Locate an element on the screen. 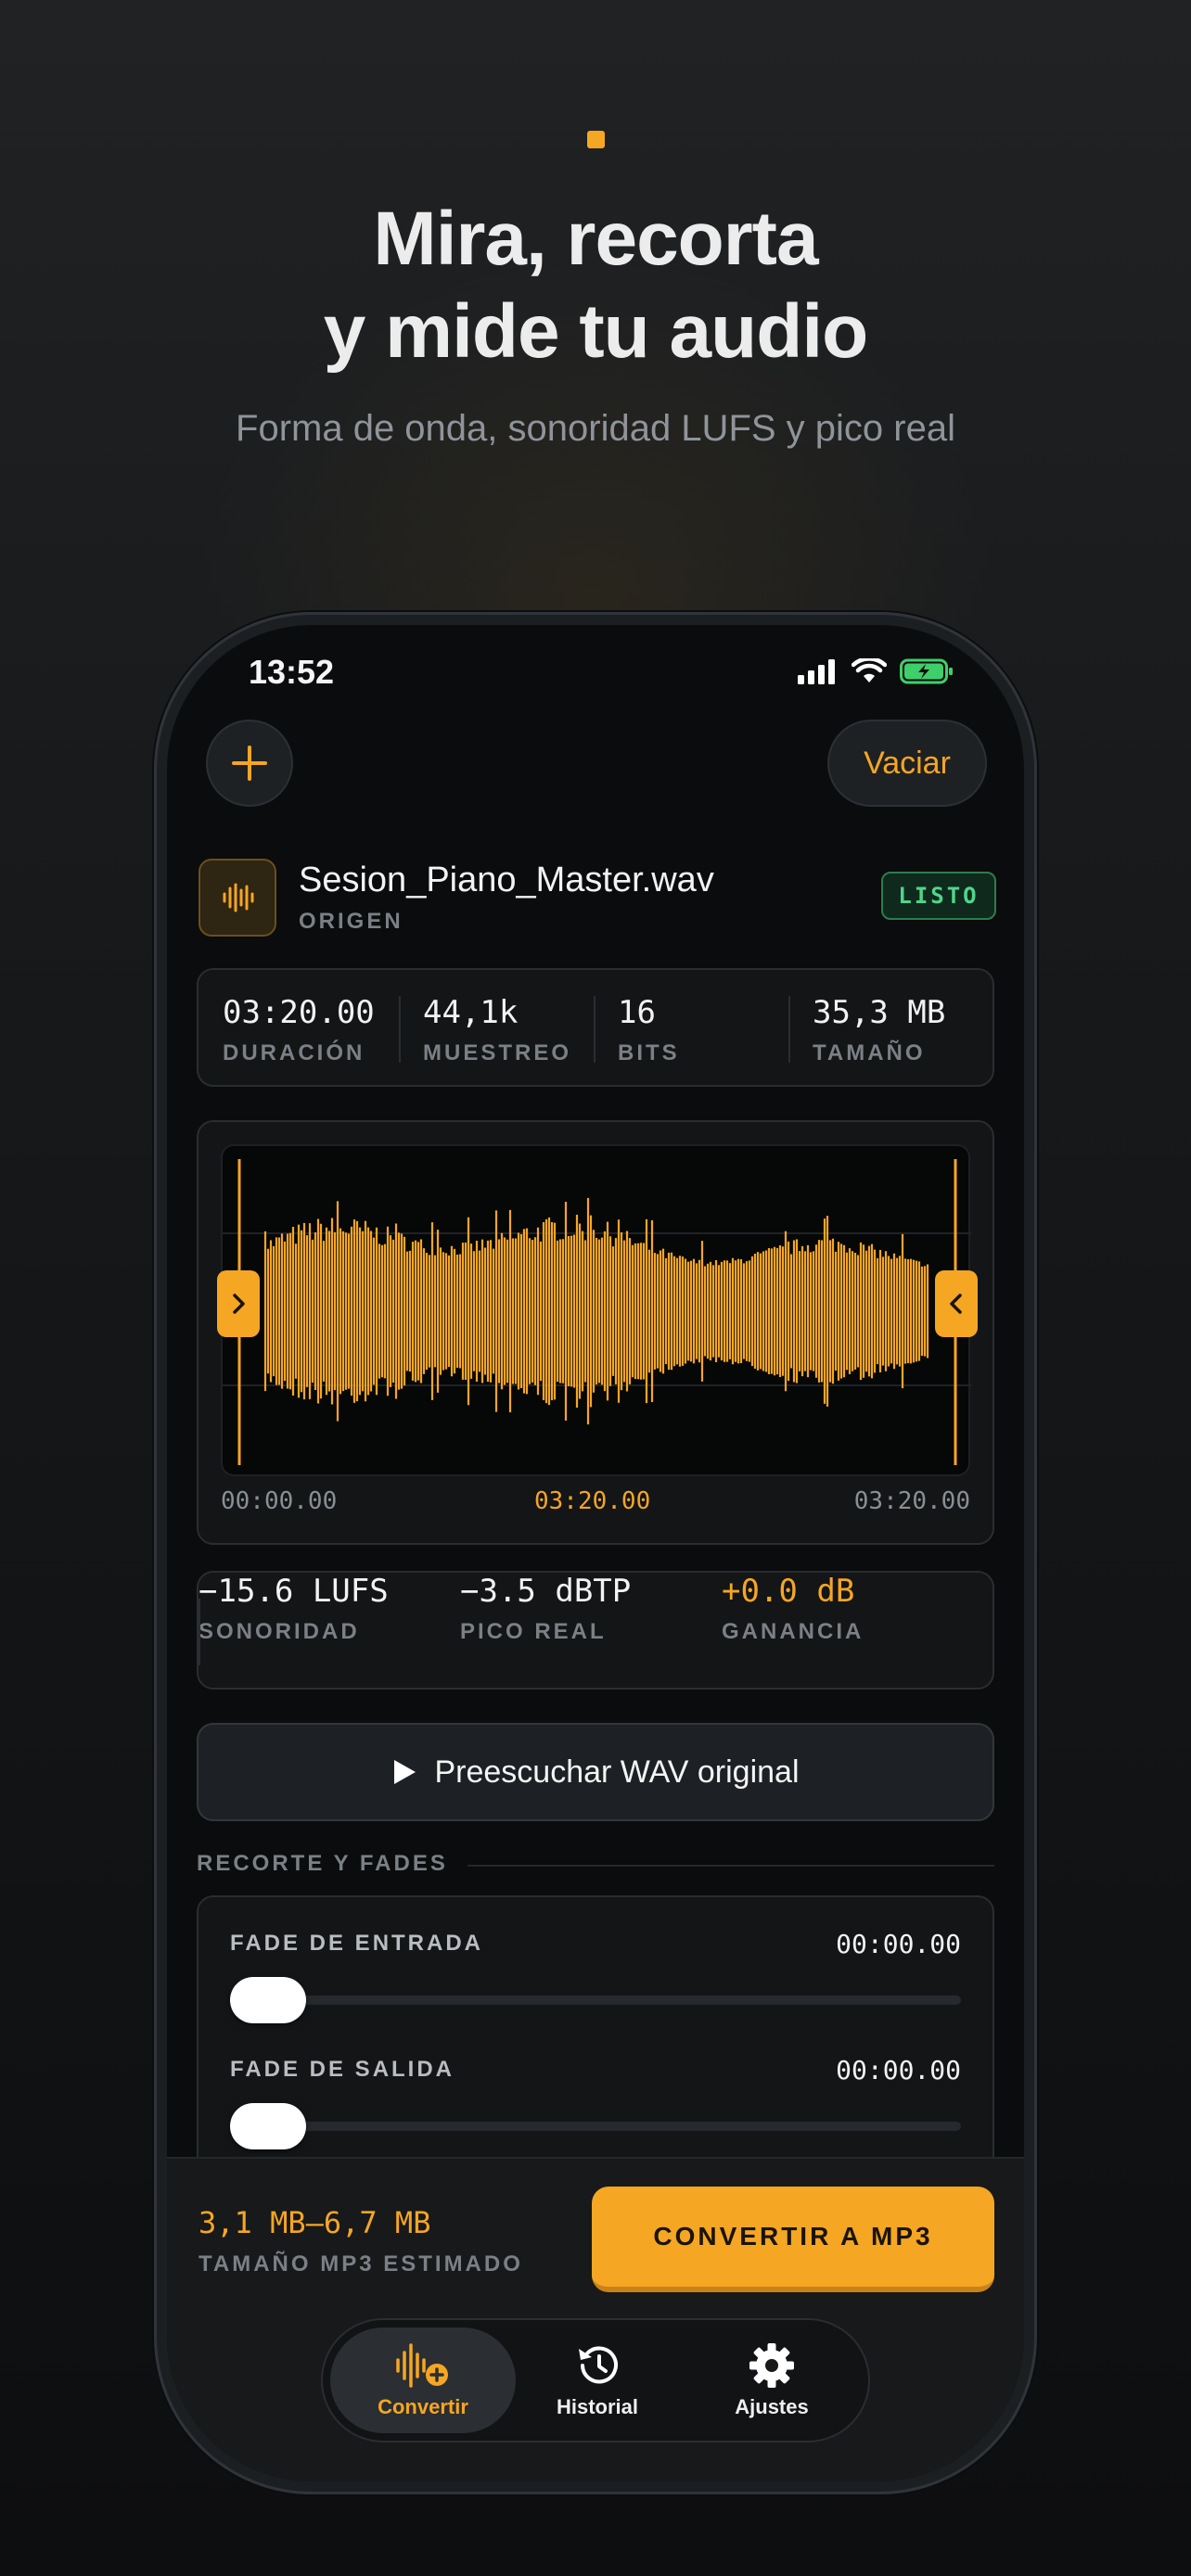 The width and height of the screenshot is (1191, 2576). convert-to-mp3-button: CONVERTIR A MP3 is located at coordinates (793, 2239).